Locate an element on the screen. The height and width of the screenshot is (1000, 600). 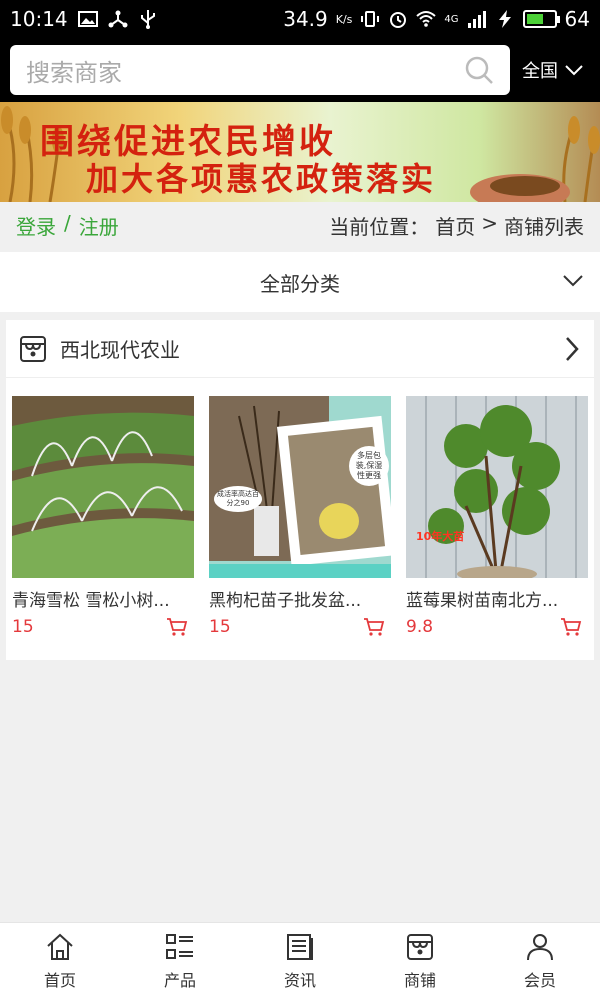
image-icon is located at coordinates (87, 19).